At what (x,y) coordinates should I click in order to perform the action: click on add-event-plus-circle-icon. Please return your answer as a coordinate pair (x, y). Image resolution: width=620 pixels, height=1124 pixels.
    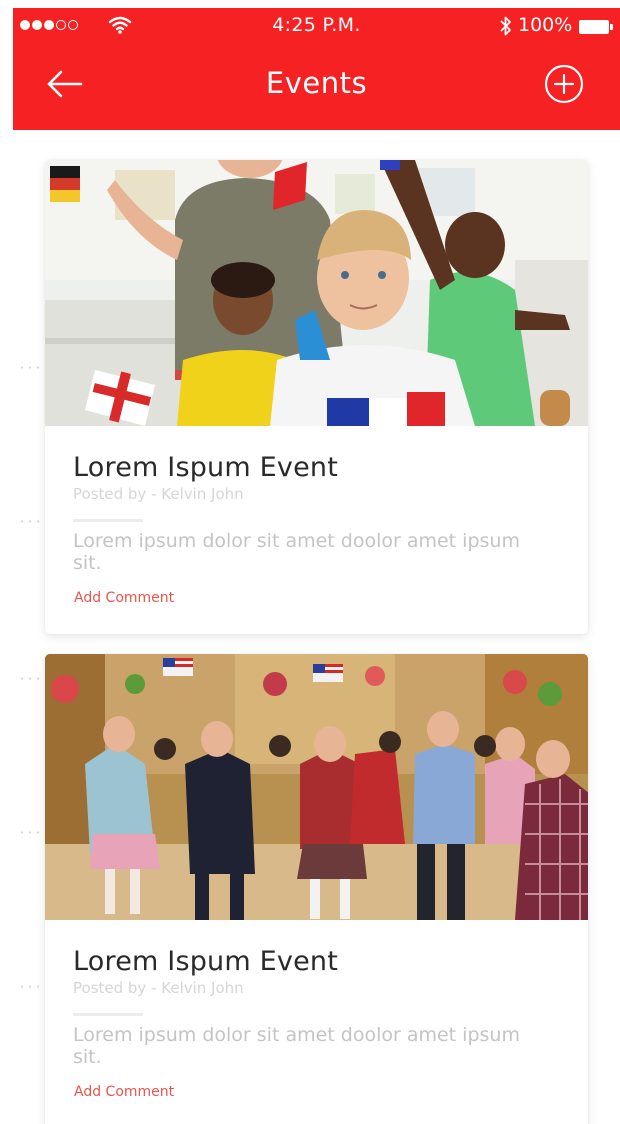
    Looking at the image, I should click on (564, 84).